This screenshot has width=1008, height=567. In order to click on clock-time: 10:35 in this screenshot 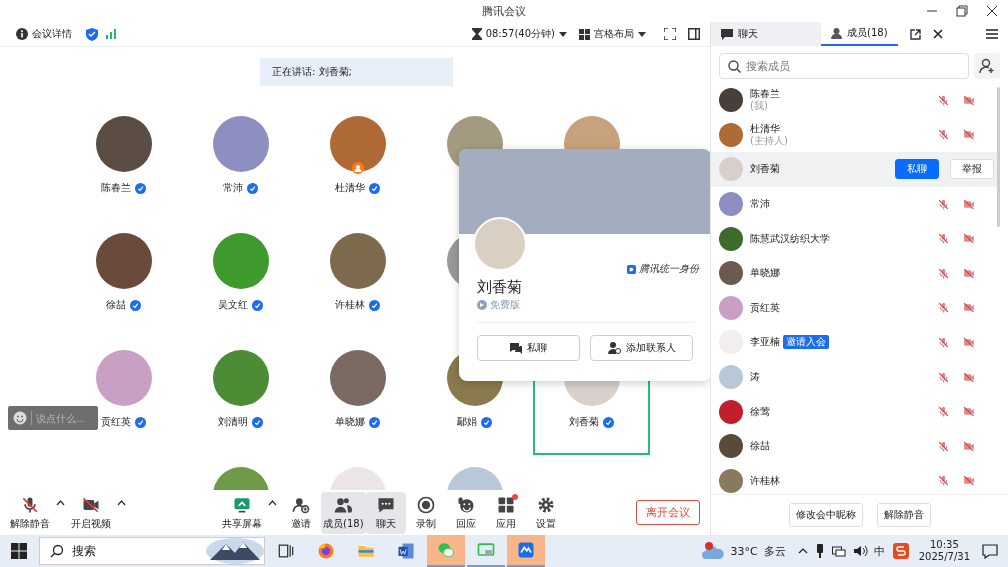, I will do `click(944, 545)`.